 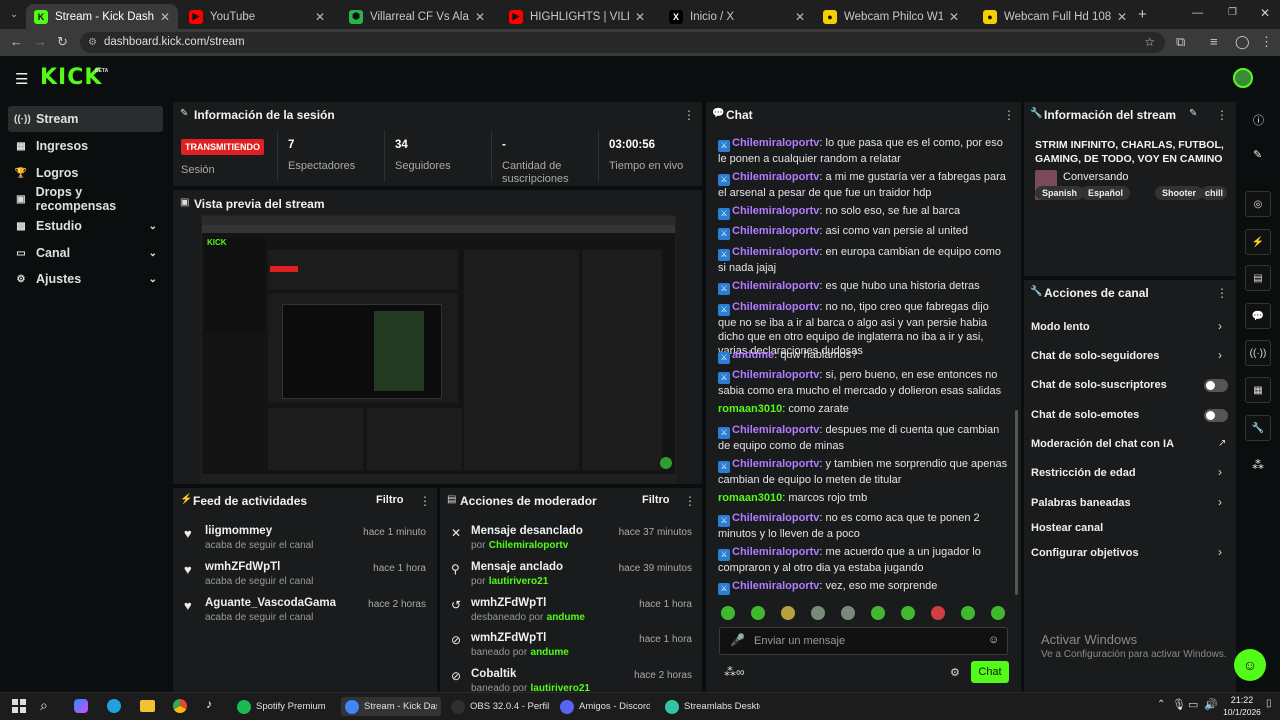 I want to click on tiktok-icon: ♪, so click(x=209, y=704).